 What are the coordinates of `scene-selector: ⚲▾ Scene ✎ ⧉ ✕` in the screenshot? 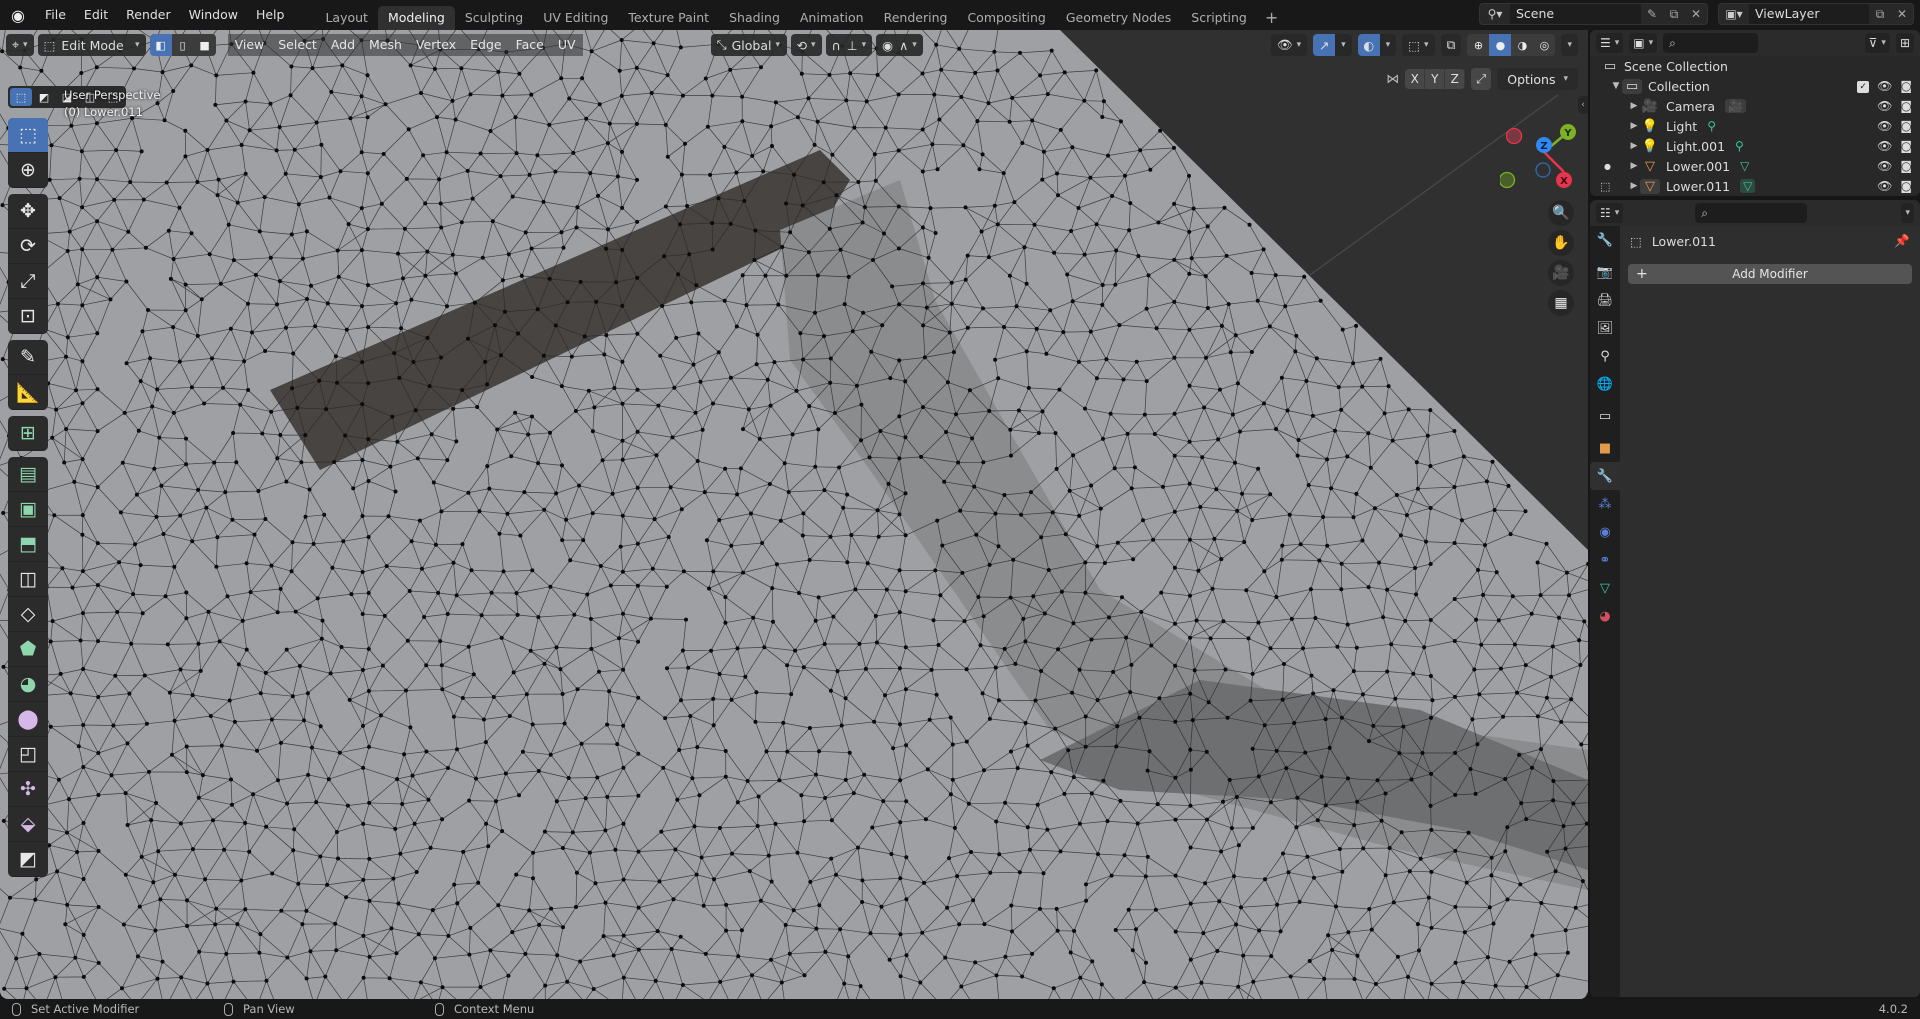 It's located at (1593, 14).